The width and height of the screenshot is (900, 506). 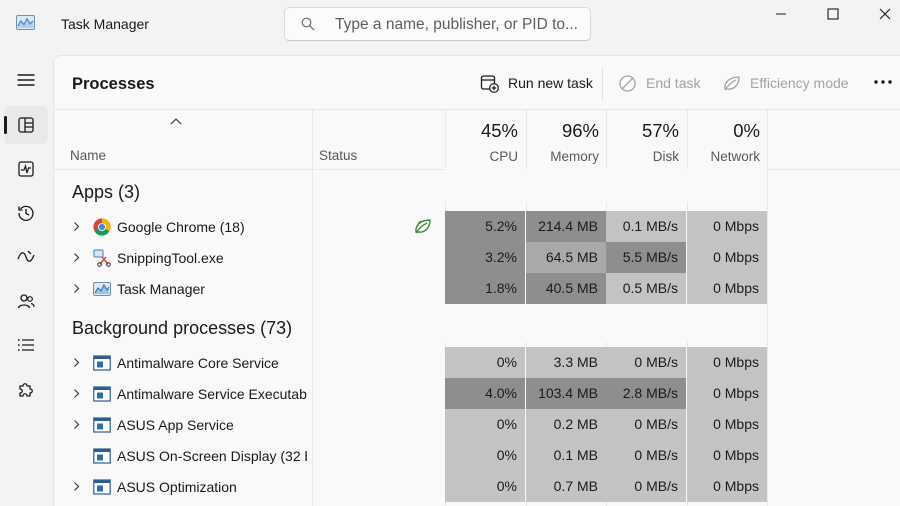 I want to click on nav-users, so click(x=26, y=301).